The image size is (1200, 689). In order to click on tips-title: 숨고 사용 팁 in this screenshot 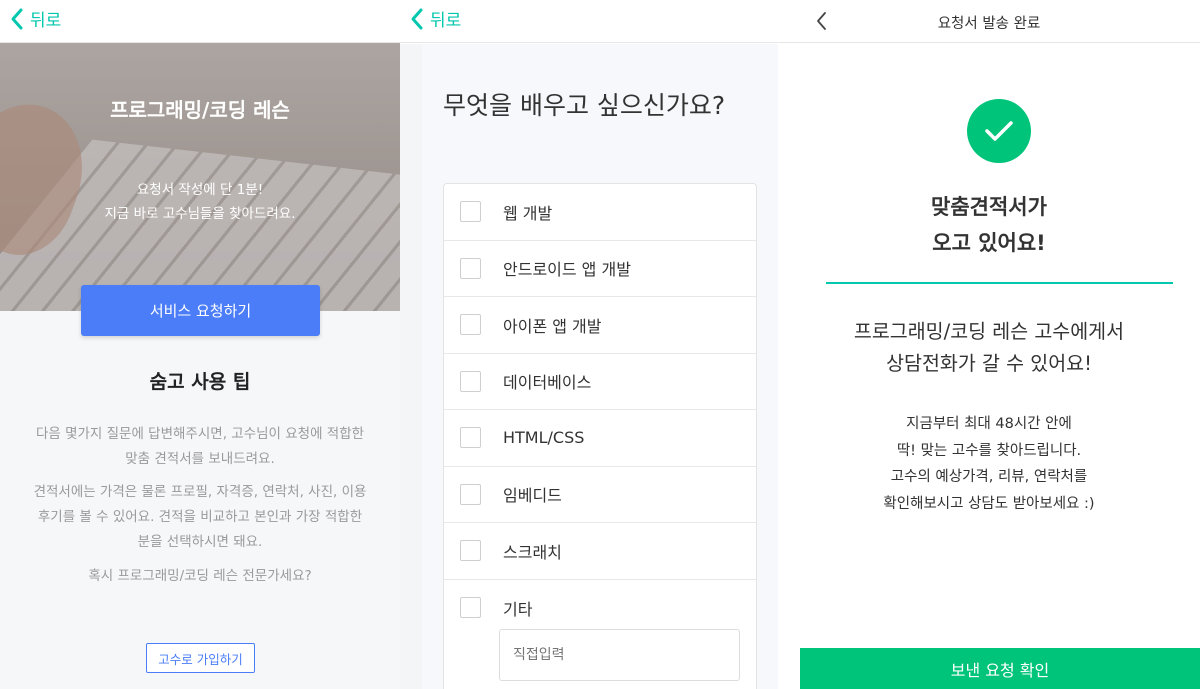, I will do `click(200, 382)`.